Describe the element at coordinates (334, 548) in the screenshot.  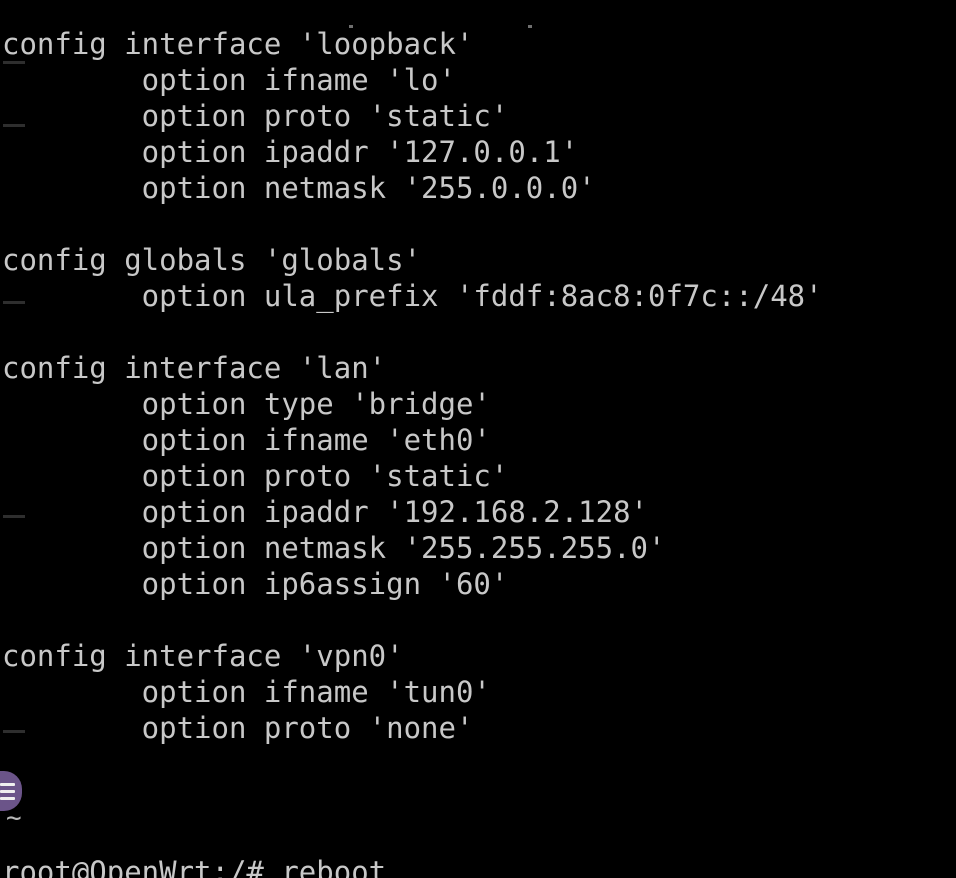
I see `terminal-line: option netmask '255.255.255.0'` at that location.